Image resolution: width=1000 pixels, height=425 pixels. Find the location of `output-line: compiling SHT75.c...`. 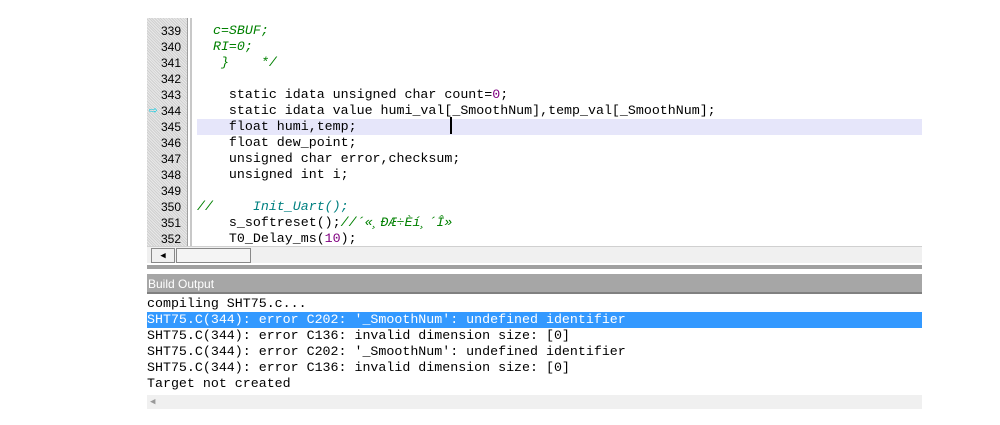

output-line: compiling SHT75.c... is located at coordinates (534, 304).